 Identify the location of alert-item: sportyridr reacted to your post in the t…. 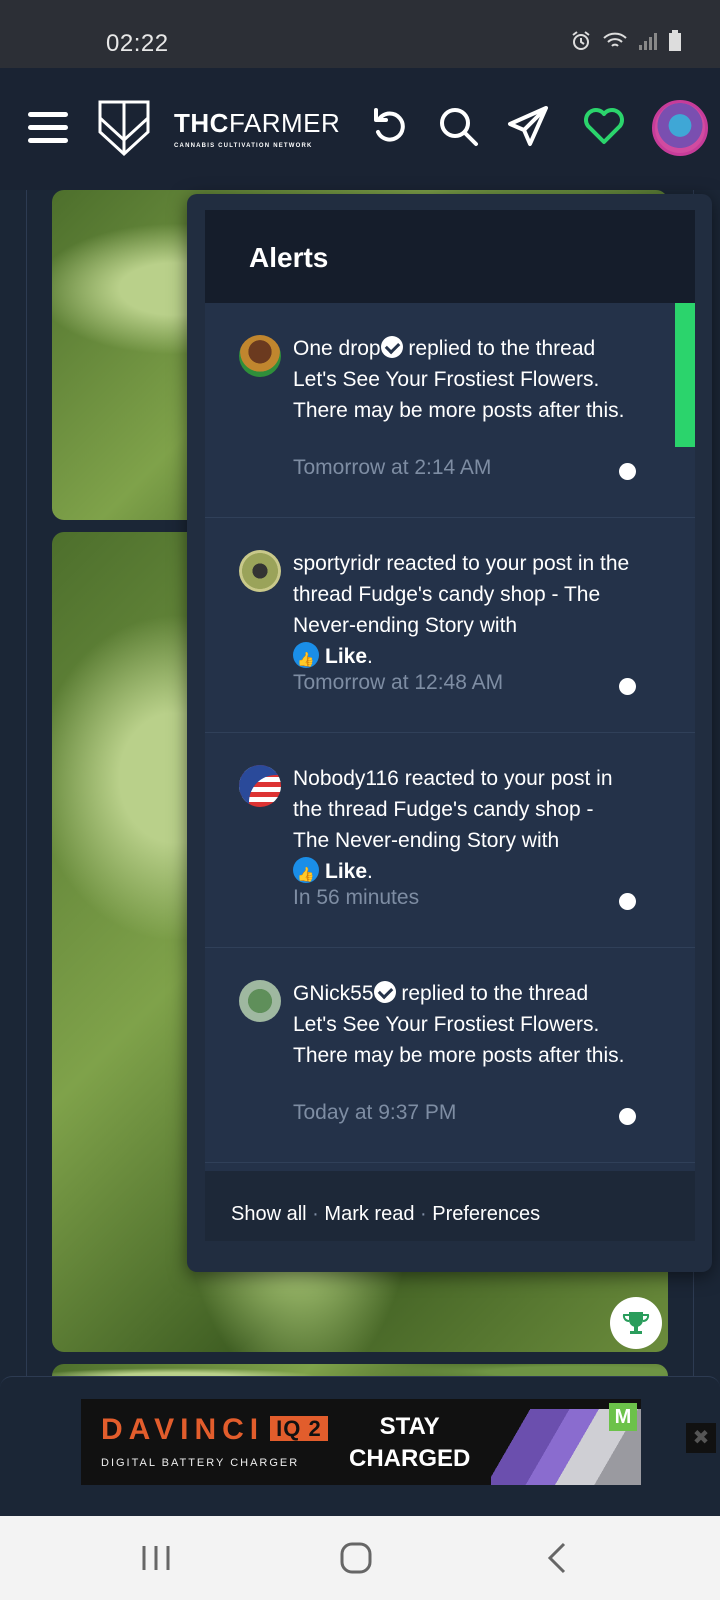
(450, 625).